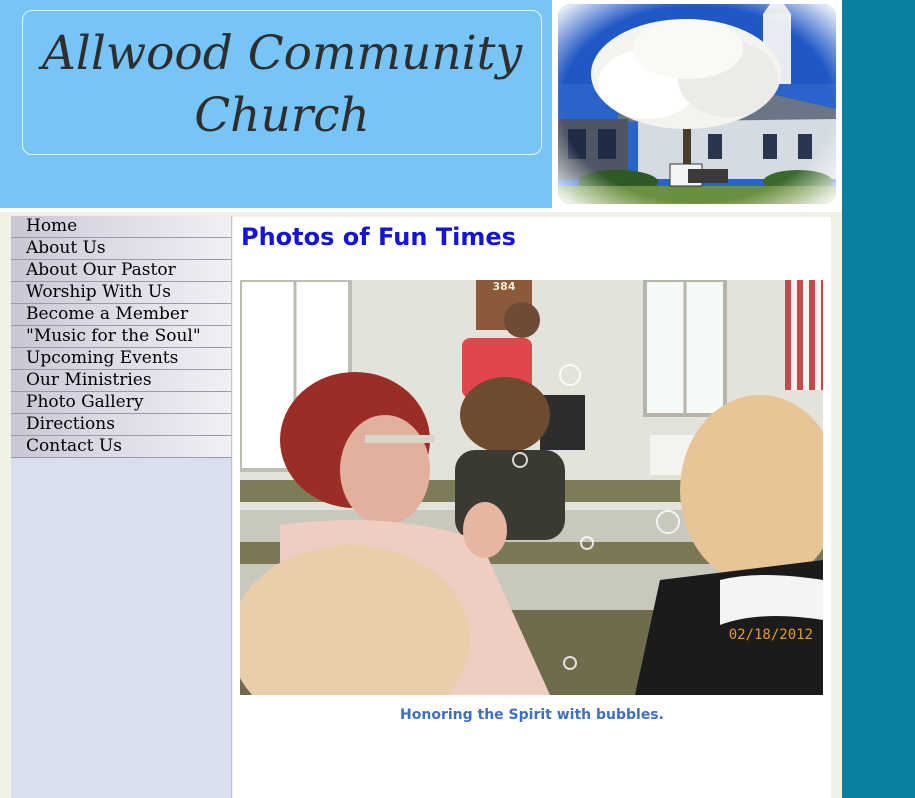 Image resolution: width=915 pixels, height=798 pixels. Describe the element at coordinates (282, 115) in the screenshot. I see `site-title-line-2: Church` at that location.